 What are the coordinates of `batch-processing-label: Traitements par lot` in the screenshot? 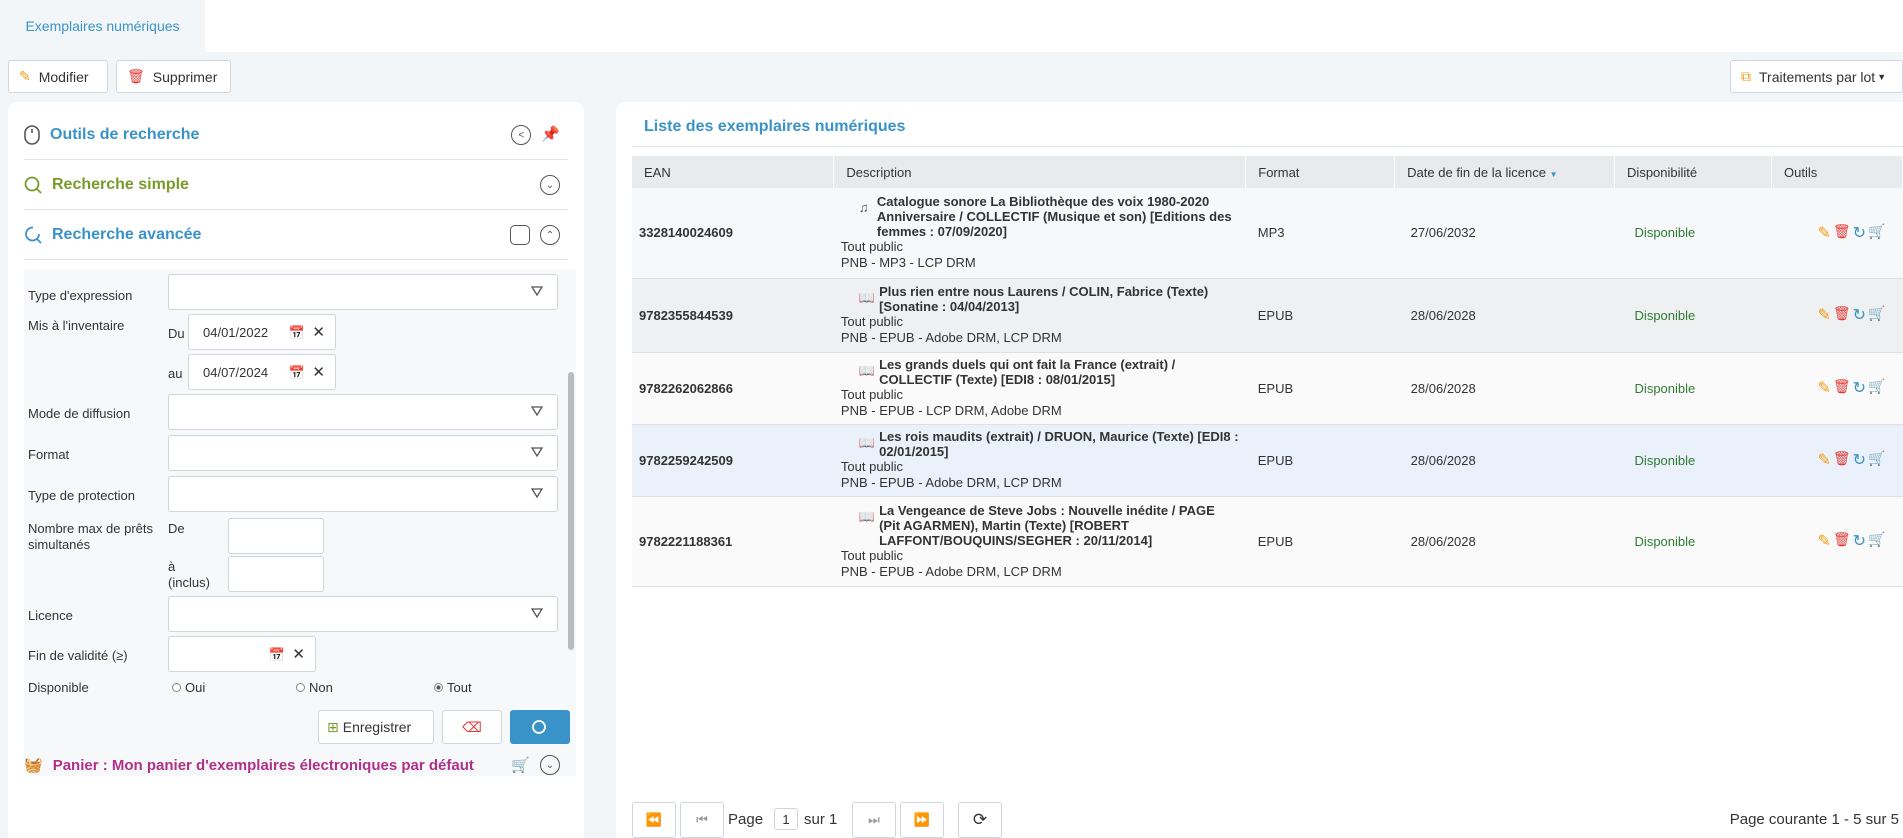 It's located at (1817, 76).